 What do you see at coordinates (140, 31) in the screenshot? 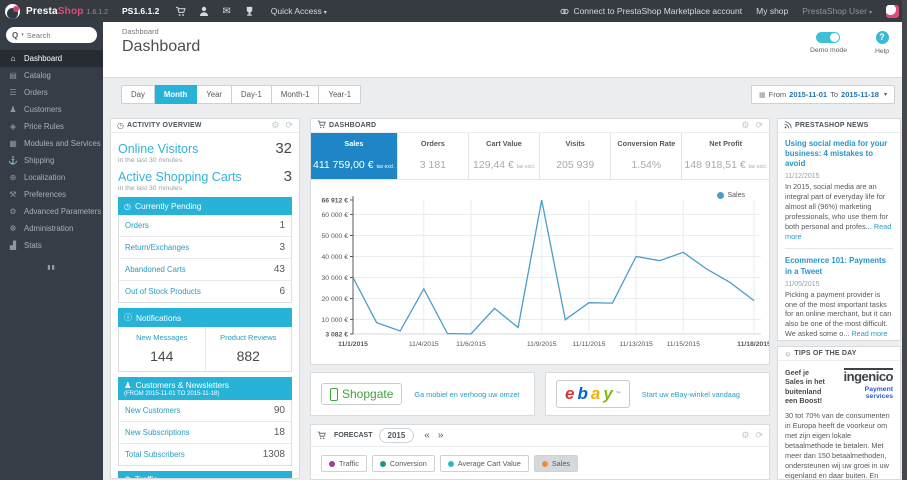
I see `breadcrumb: Dashboard` at bounding box center [140, 31].